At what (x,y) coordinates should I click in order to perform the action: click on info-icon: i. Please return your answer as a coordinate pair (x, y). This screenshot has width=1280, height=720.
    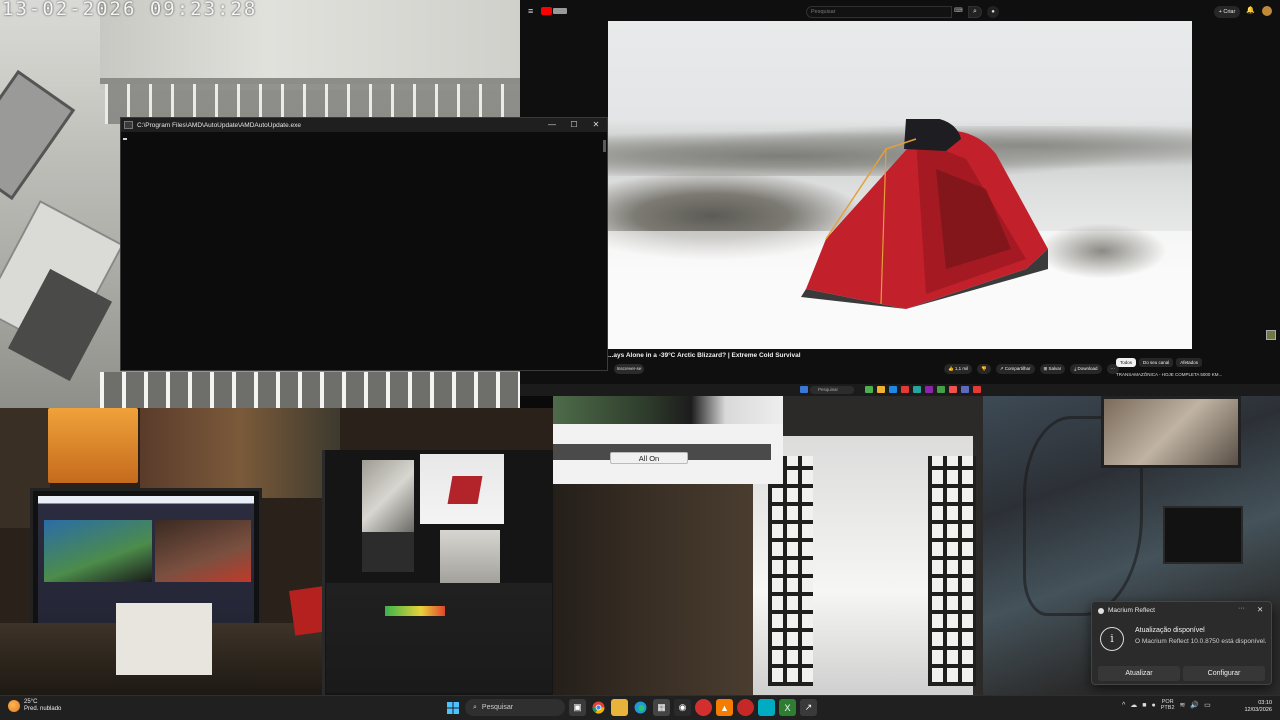
    Looking at the image, I should click on (1112, 639).